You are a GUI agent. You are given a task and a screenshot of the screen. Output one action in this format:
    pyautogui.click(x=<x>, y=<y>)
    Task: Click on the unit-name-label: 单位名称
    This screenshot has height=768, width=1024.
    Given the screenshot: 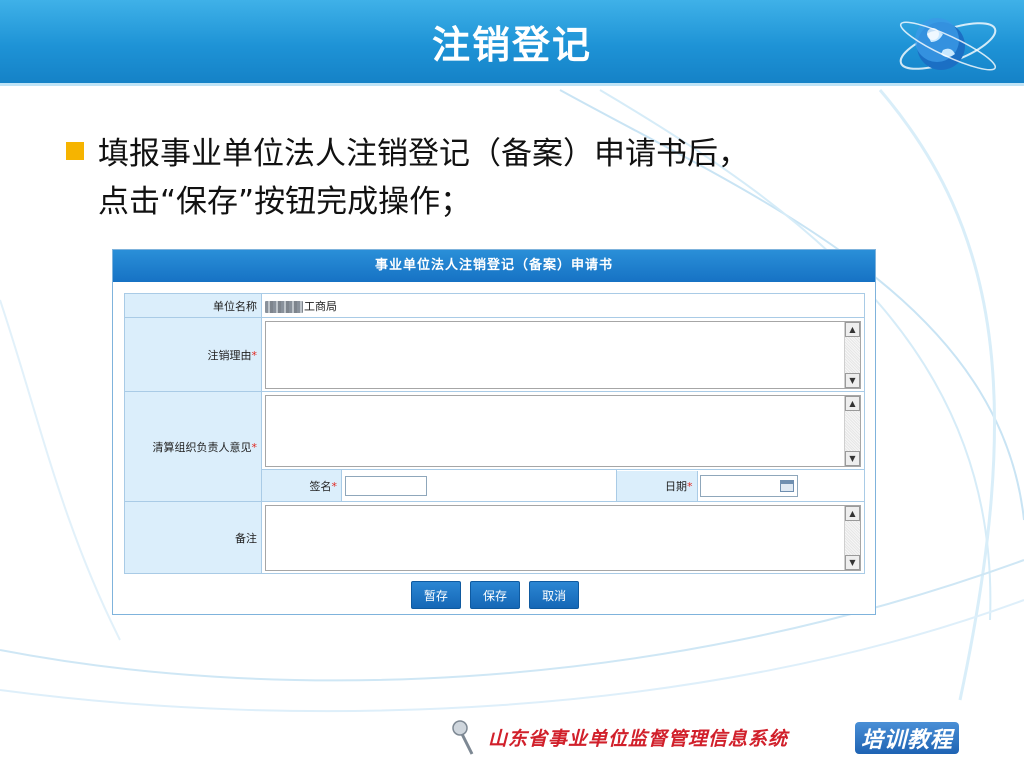 What is the action you would take?
    pyautogui.click(x=193, y=305)
    